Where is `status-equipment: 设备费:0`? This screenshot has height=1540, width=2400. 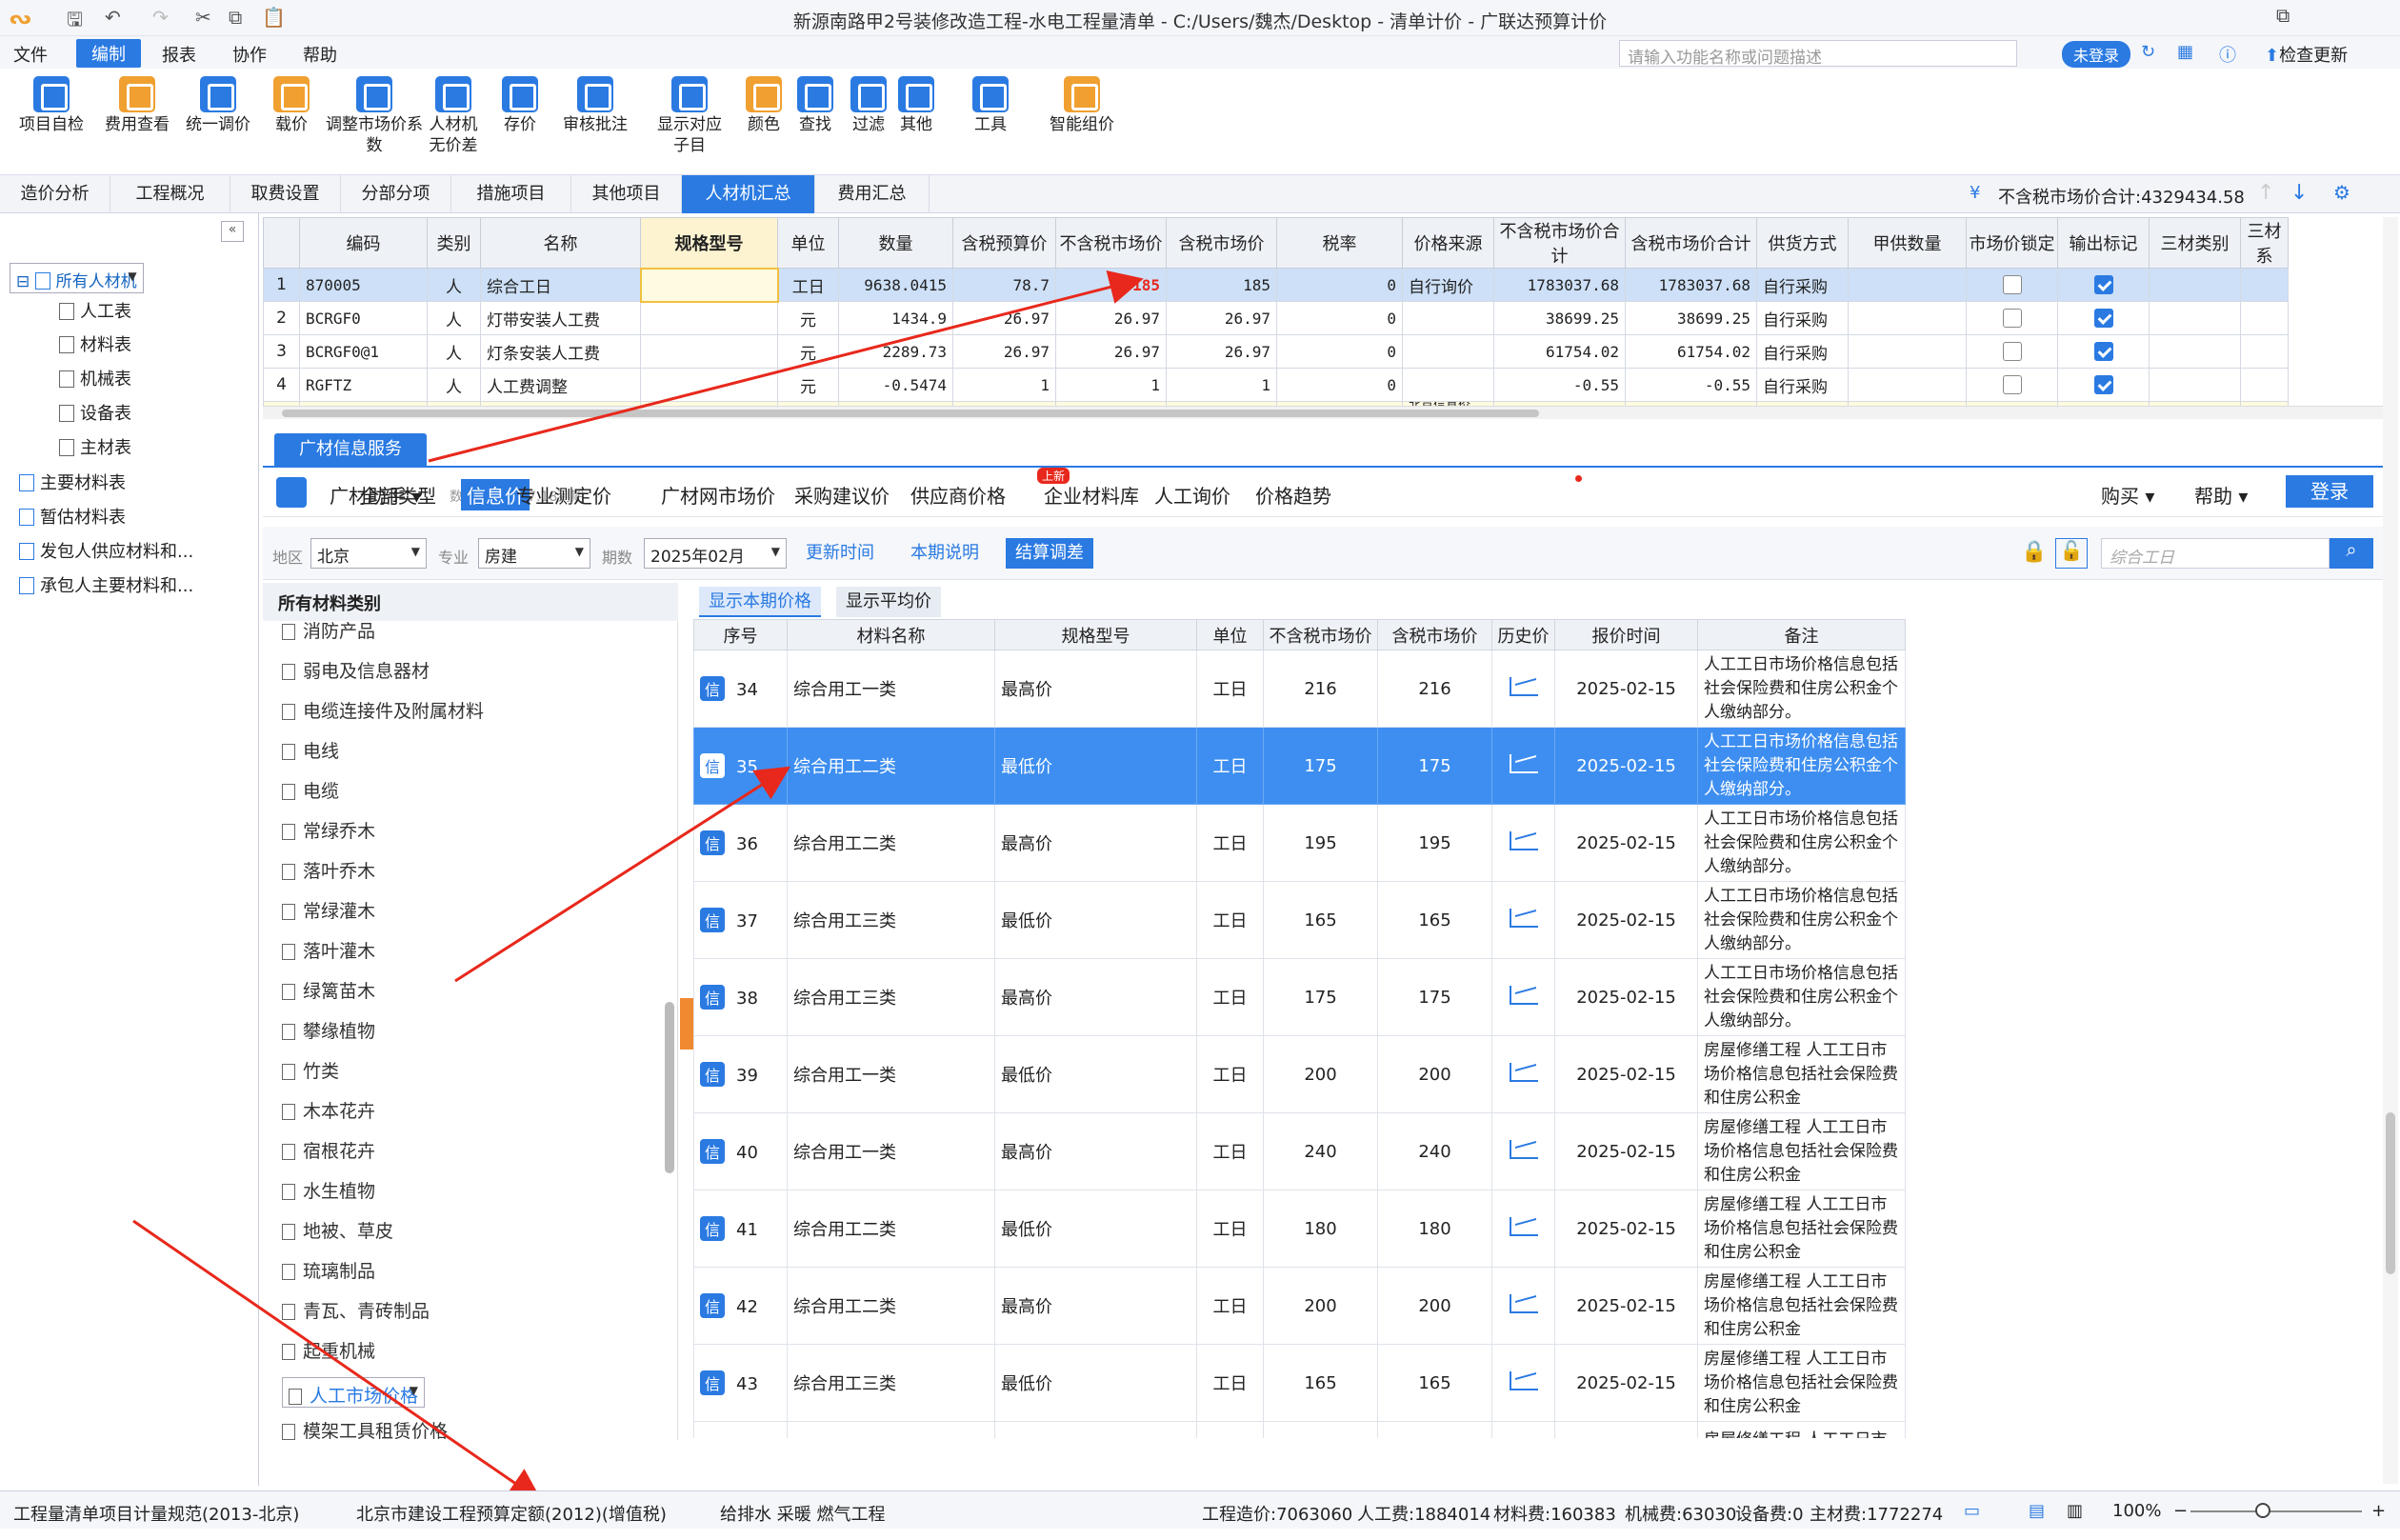 status-equipment: 设备费:0 is located at coordinates (1769, 1515).